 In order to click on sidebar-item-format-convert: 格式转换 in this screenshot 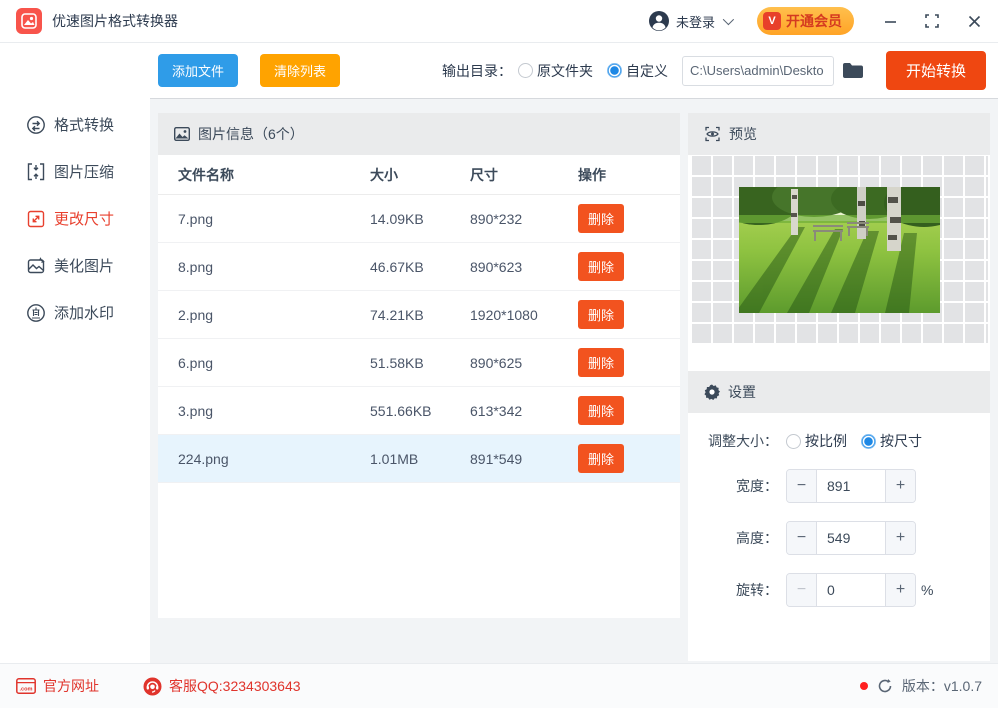, I will do `click(75, 124)`.